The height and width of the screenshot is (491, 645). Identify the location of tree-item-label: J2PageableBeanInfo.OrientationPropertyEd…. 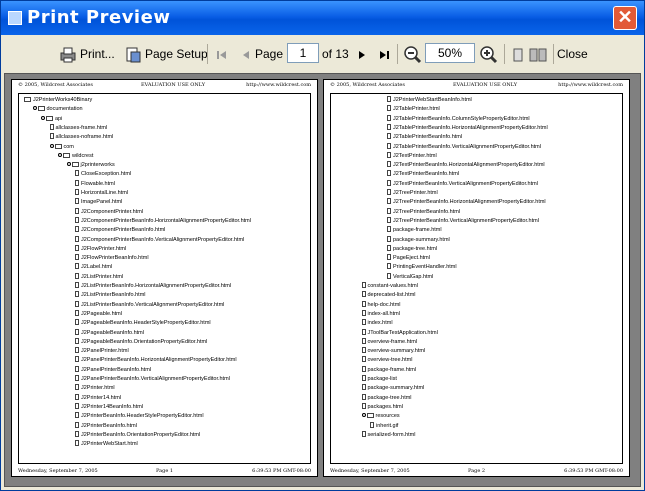
(144, 341).